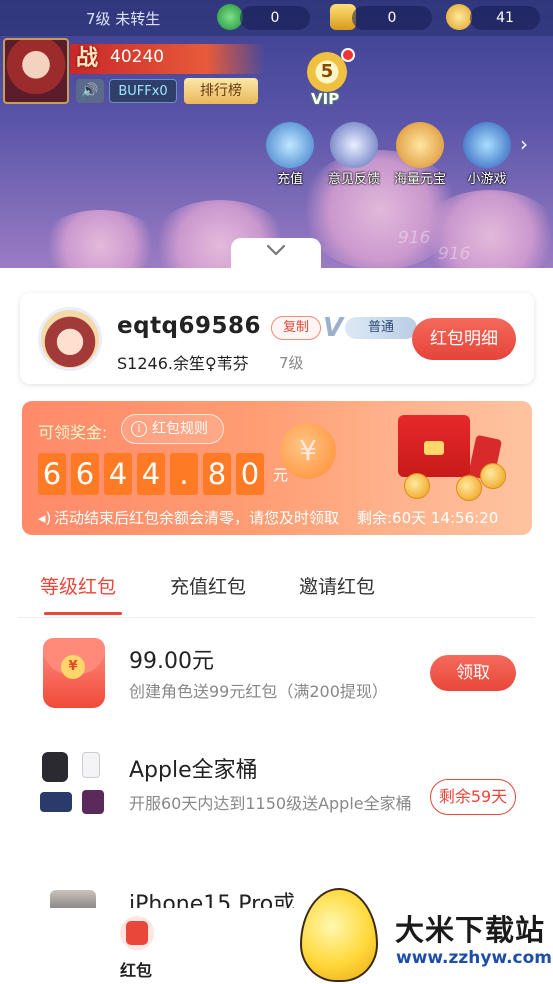  What do you see at coordinates (487, 145) in the screenshot?
I see `minigame-icon` at bounding box center [487, 145].